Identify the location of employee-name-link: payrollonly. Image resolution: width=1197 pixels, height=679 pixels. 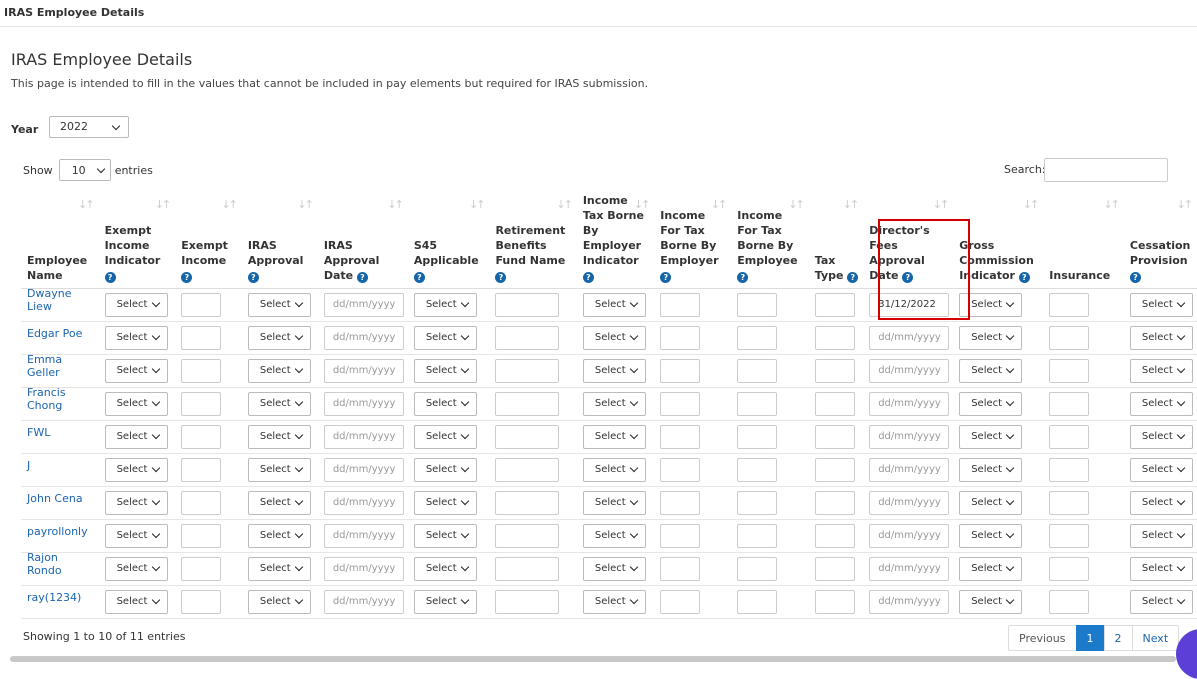
(61, 531).